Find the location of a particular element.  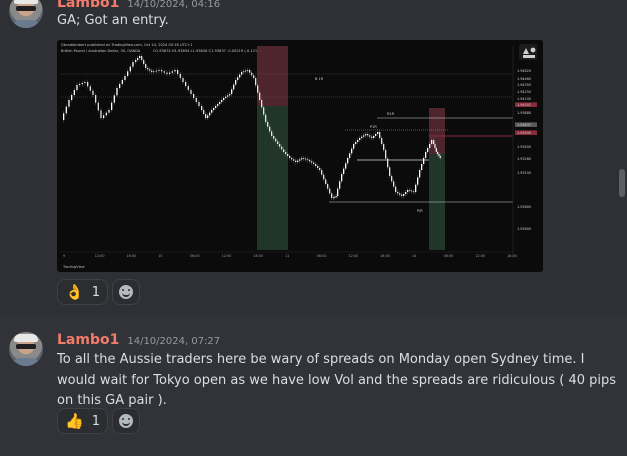

price-tick-label: 1.92800 is located at coordinates (524, 207).